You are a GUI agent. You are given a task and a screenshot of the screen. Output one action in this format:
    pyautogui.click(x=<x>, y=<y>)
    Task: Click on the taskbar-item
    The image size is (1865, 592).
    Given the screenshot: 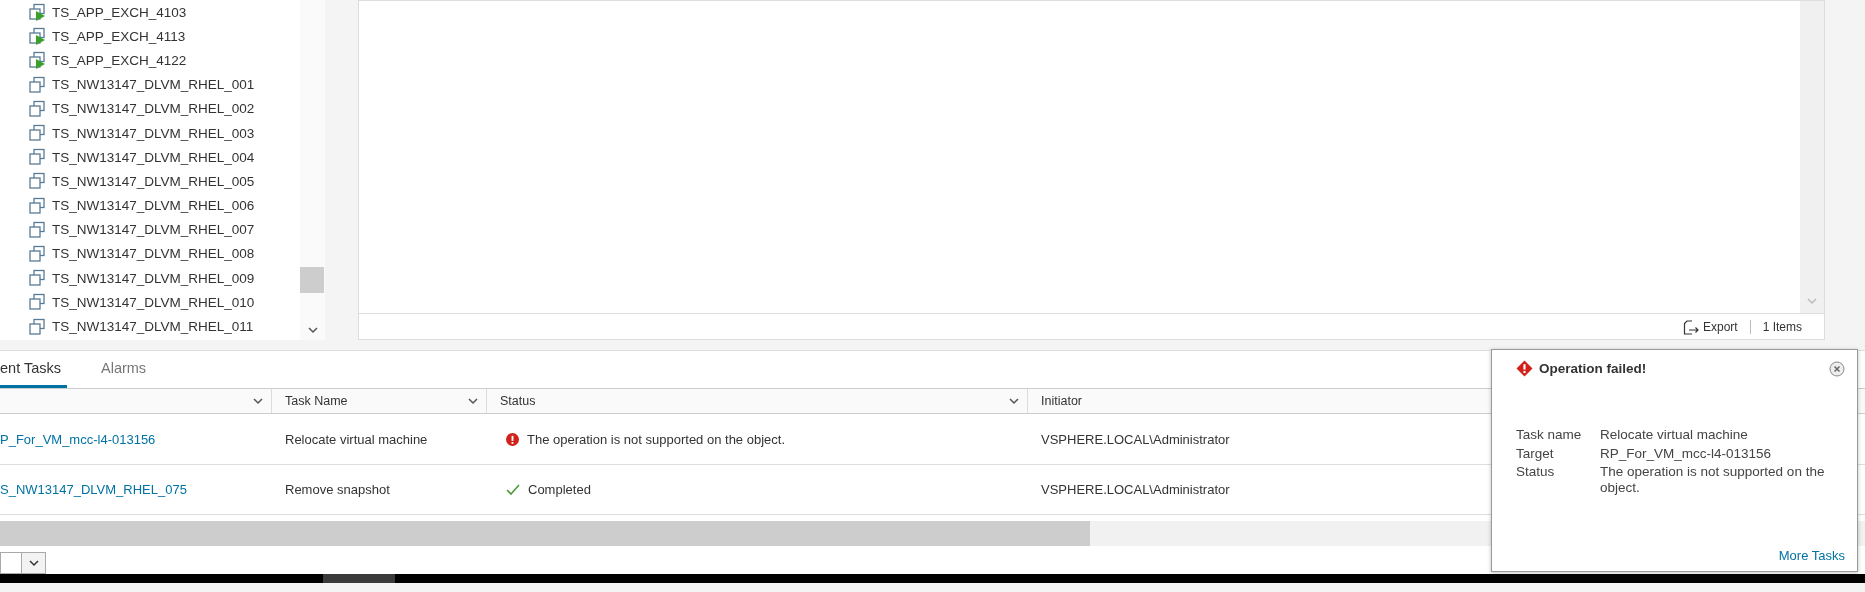 What is the action you would take?
    pyautogui.click(x=359, y=578)
    